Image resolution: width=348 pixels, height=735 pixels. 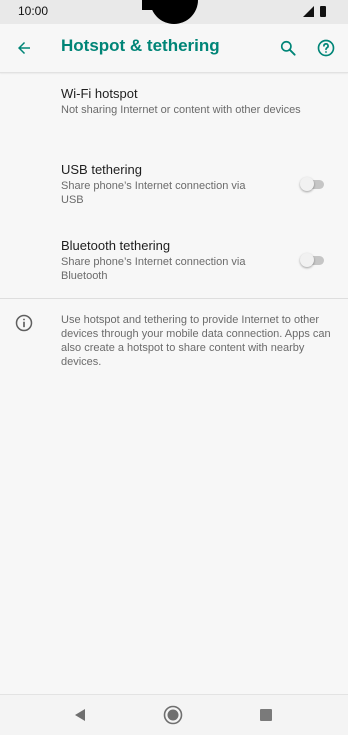 I want to click on status-bar: 10:00, so click(x=174, y=12).